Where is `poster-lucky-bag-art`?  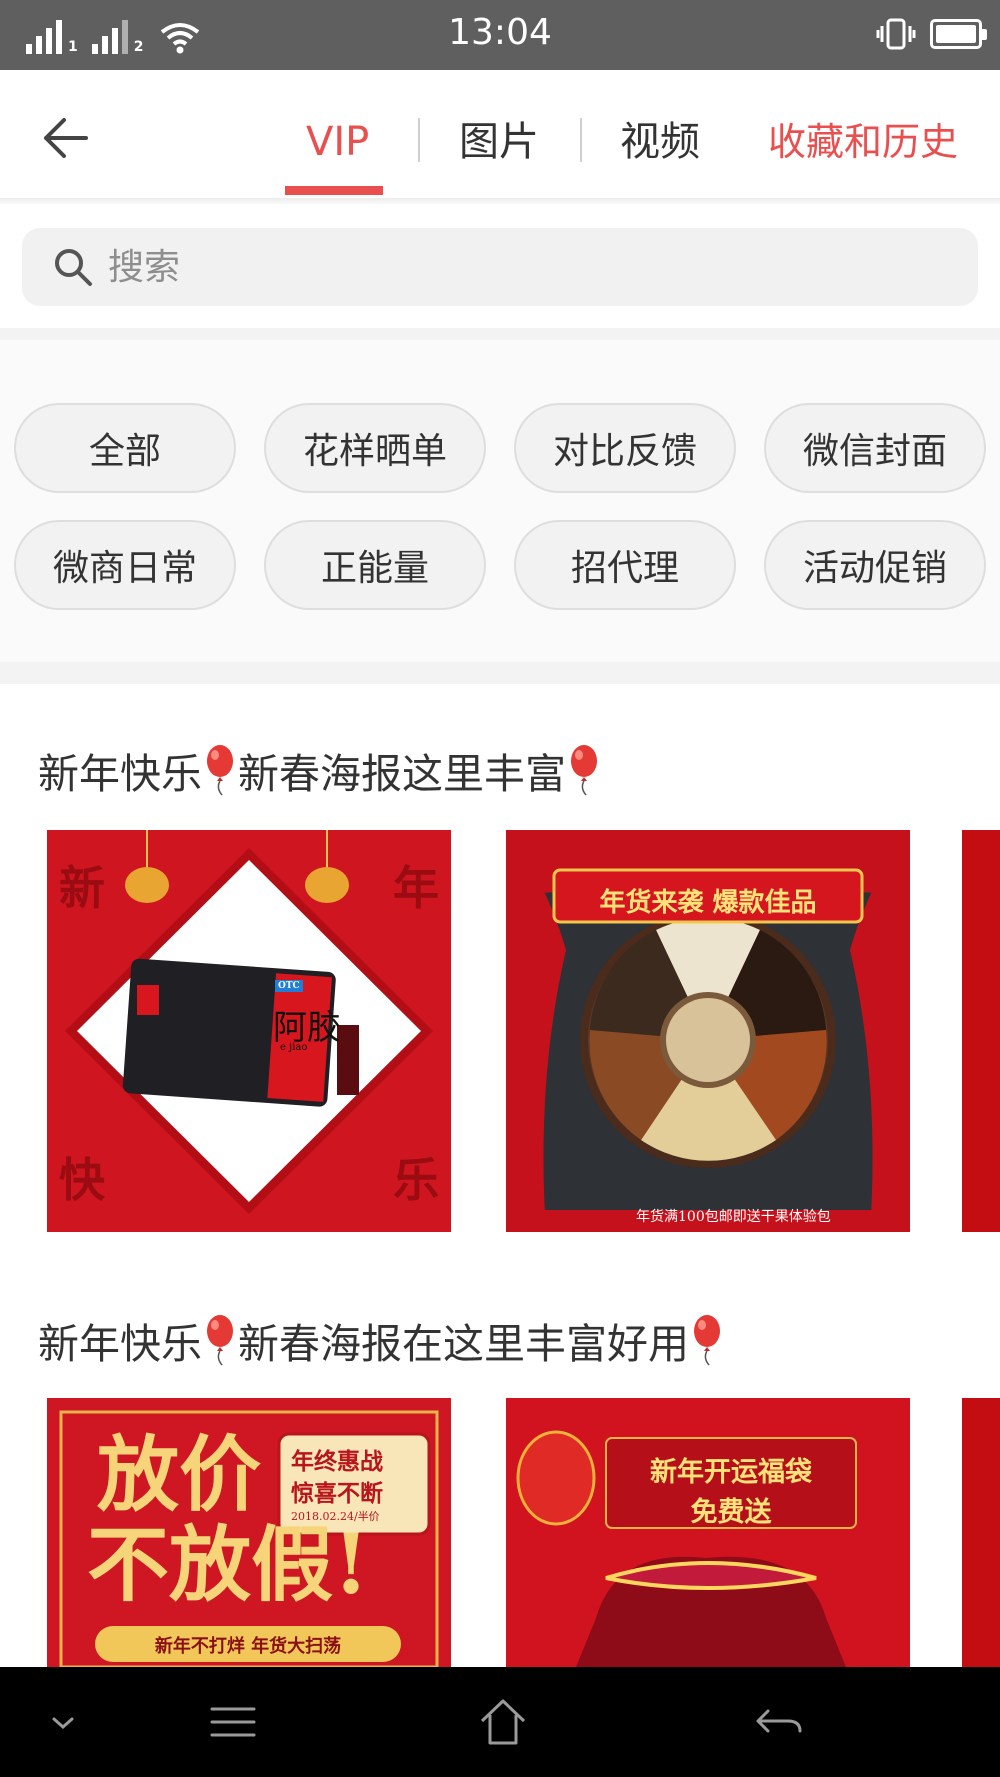 poster-lucky-bag-art is located at coordinates (708, 1532).